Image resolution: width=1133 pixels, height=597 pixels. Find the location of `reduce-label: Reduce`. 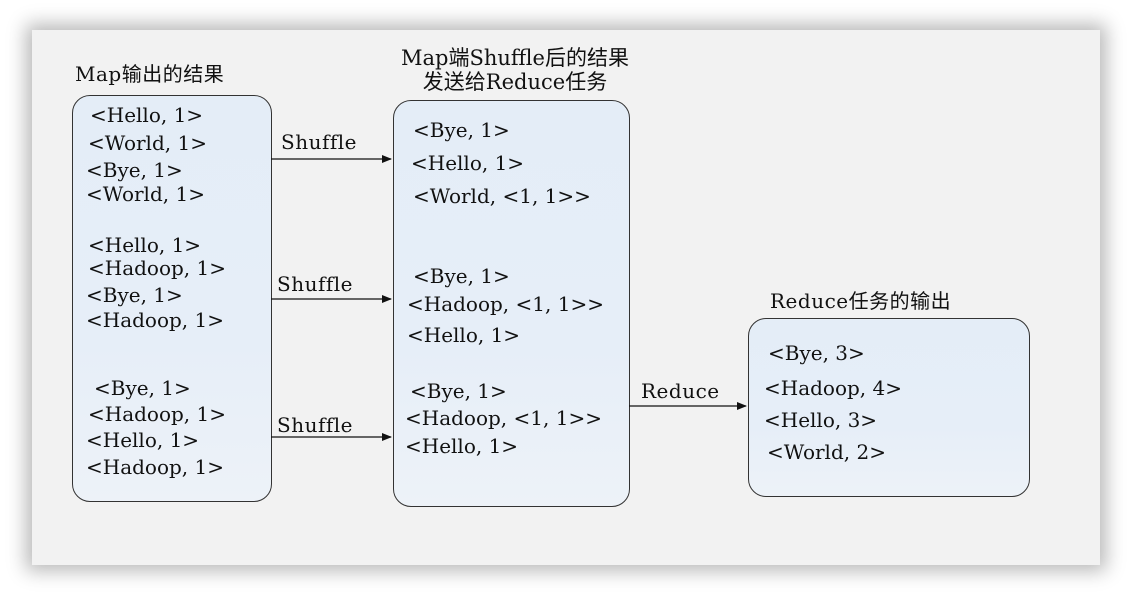

reduce-label: Reduce is located at coordinates (680, 391).